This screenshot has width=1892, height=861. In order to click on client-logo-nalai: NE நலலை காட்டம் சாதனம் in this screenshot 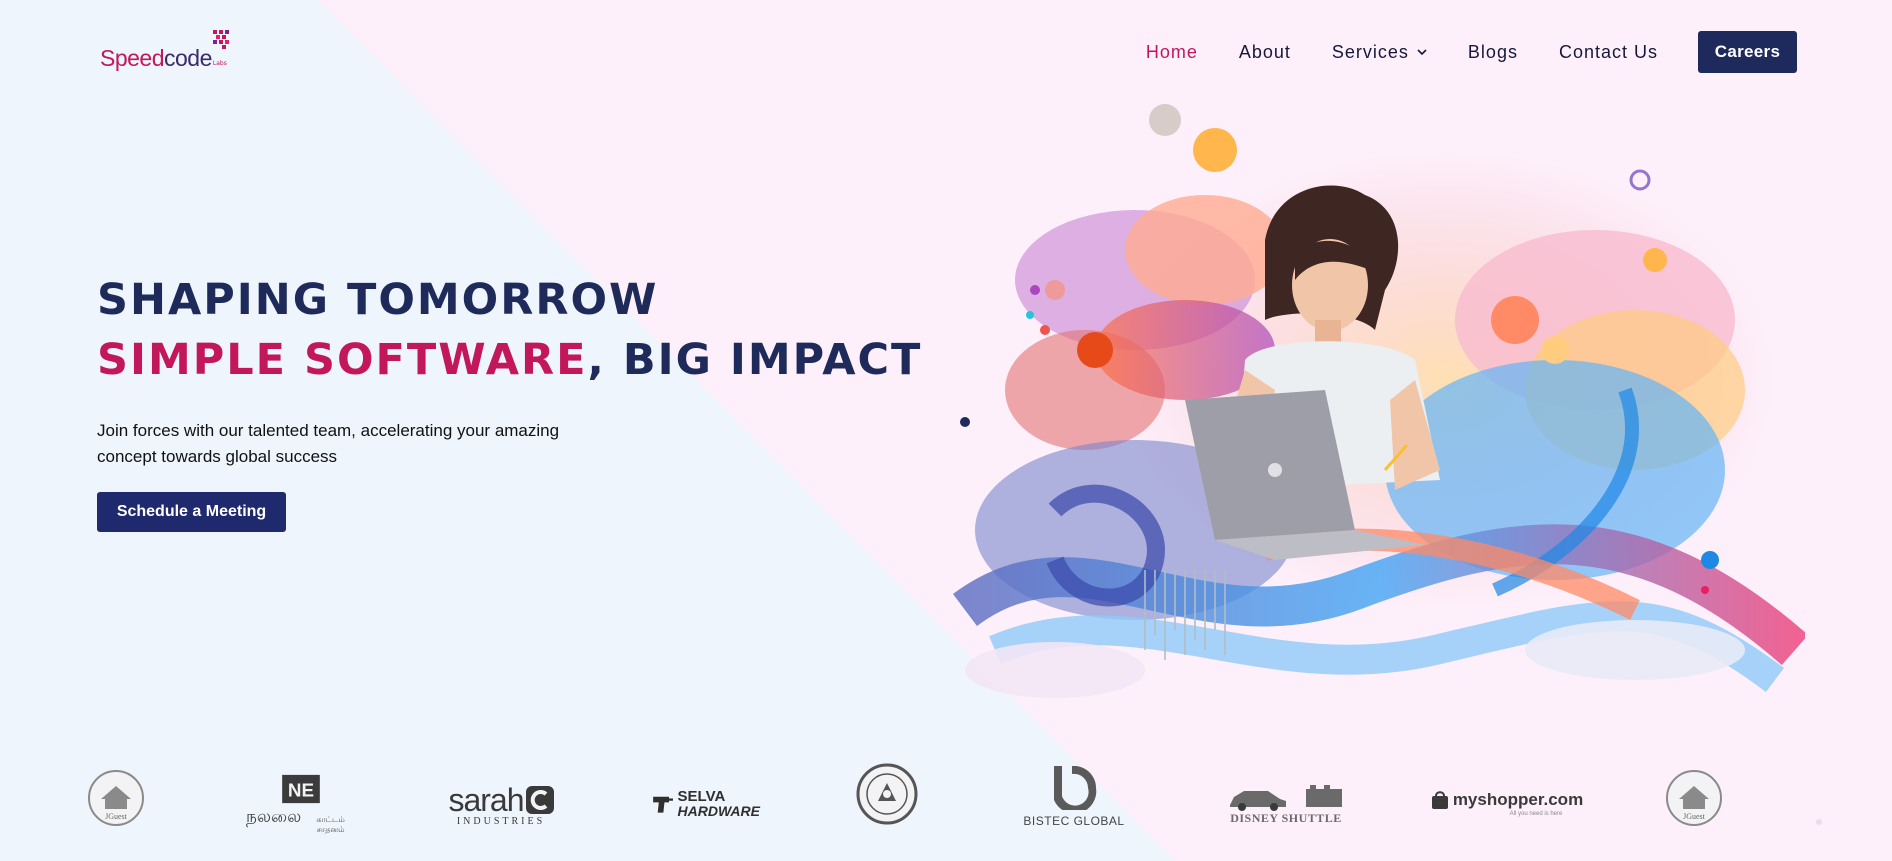, I will do `click(301, 804)`.